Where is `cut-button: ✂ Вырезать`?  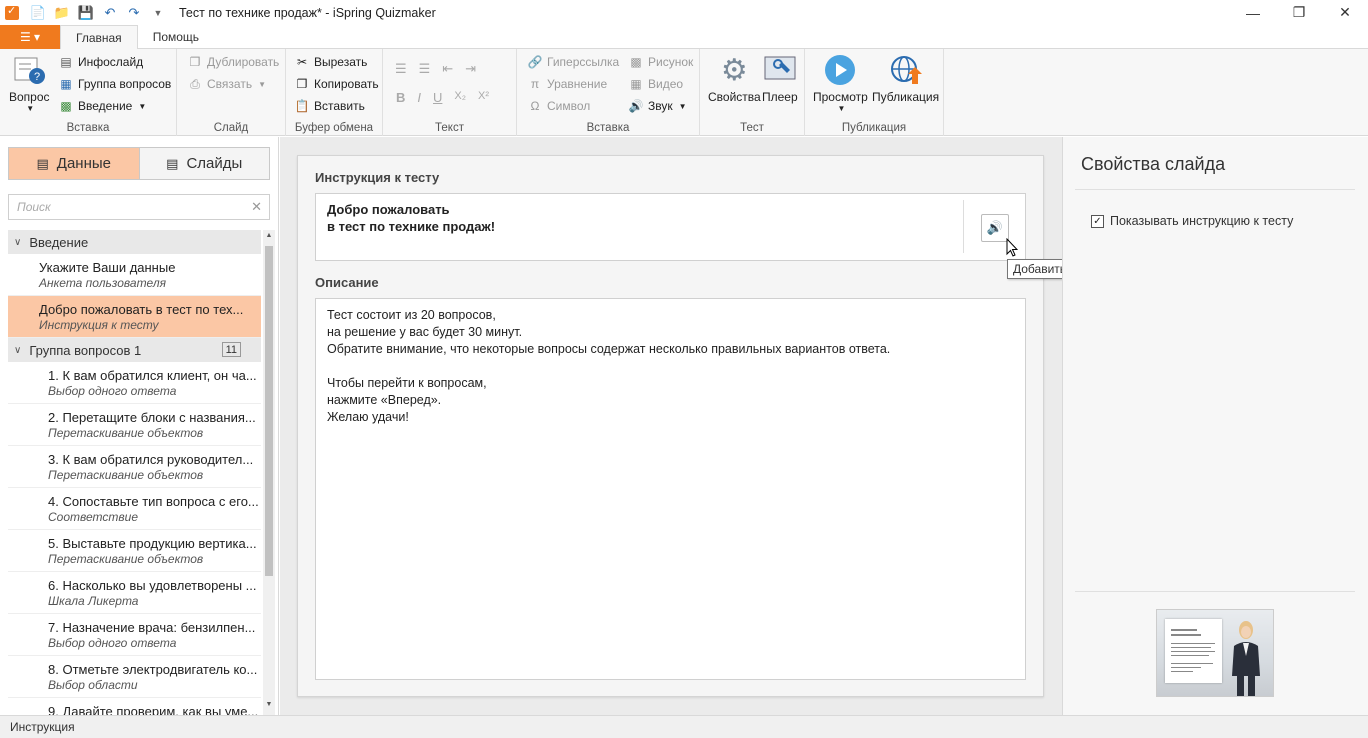 cut-button: ✂ Вырезать is located at coordinates (330, 62).